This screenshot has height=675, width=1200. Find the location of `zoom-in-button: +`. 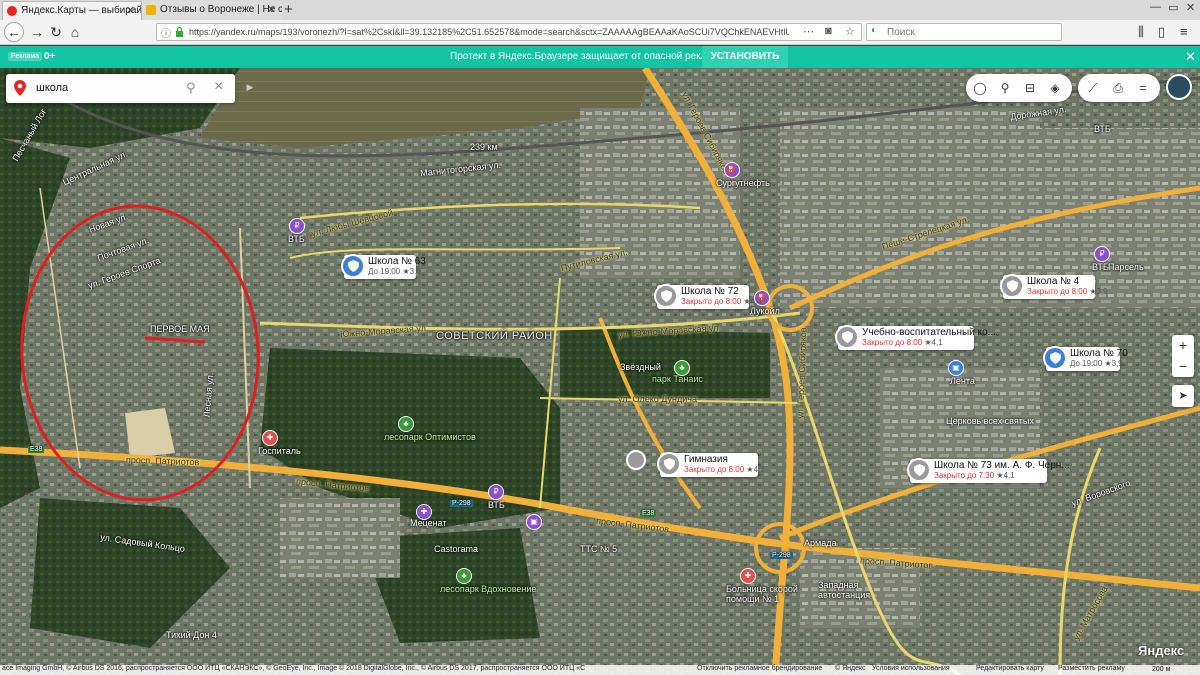

zoom-in-button: + is located at coordinates (1183, 345).